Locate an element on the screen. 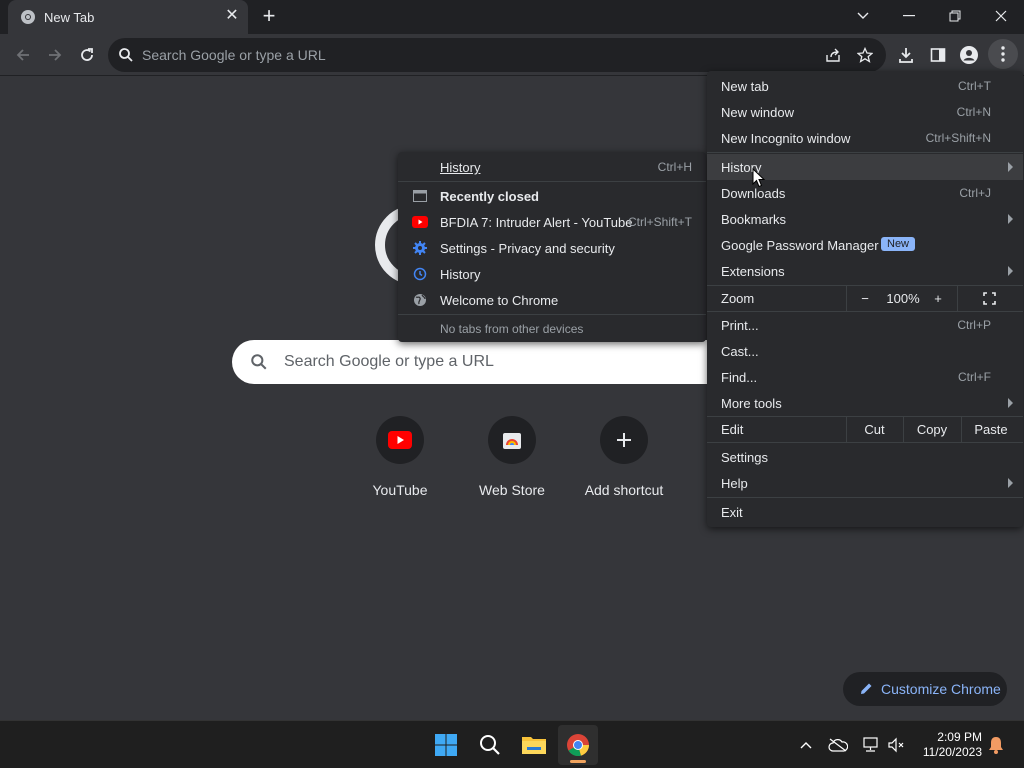  download-icon is located at coordinates (906, 55).